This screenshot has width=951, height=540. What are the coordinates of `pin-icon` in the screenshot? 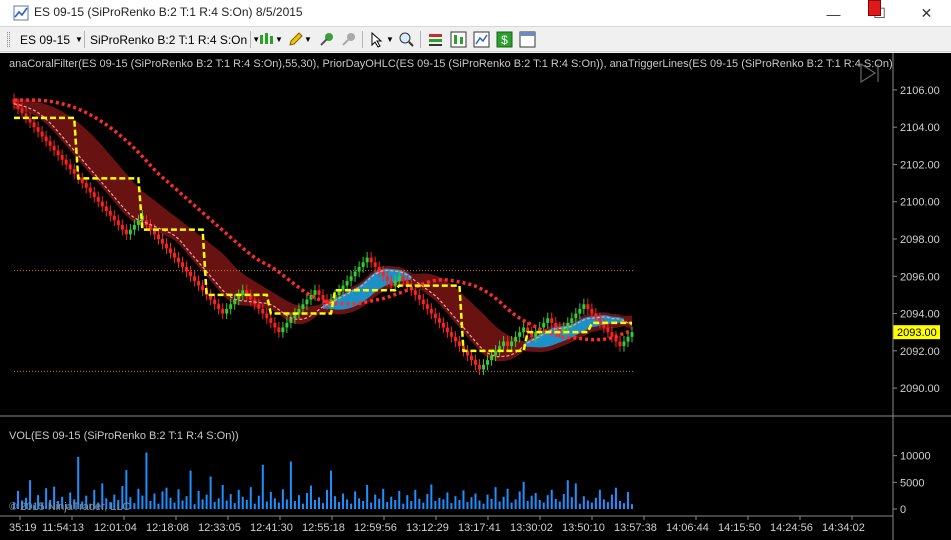 It's located at (326, 39).